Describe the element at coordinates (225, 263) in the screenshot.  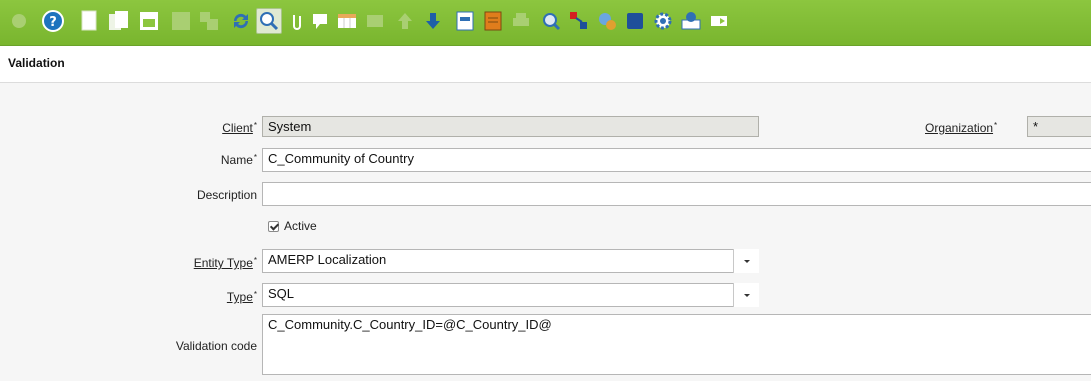
I see `entity-type-label: Entity Type*` at that location.